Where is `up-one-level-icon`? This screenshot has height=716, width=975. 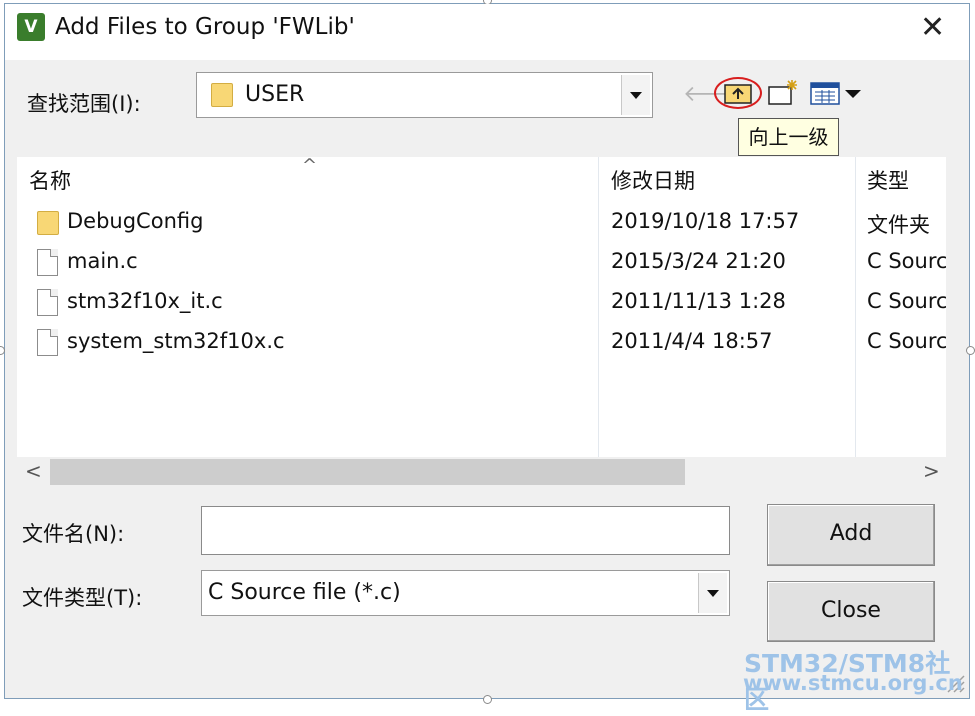
up-one-level-icon is located at coordinates (738, 93).